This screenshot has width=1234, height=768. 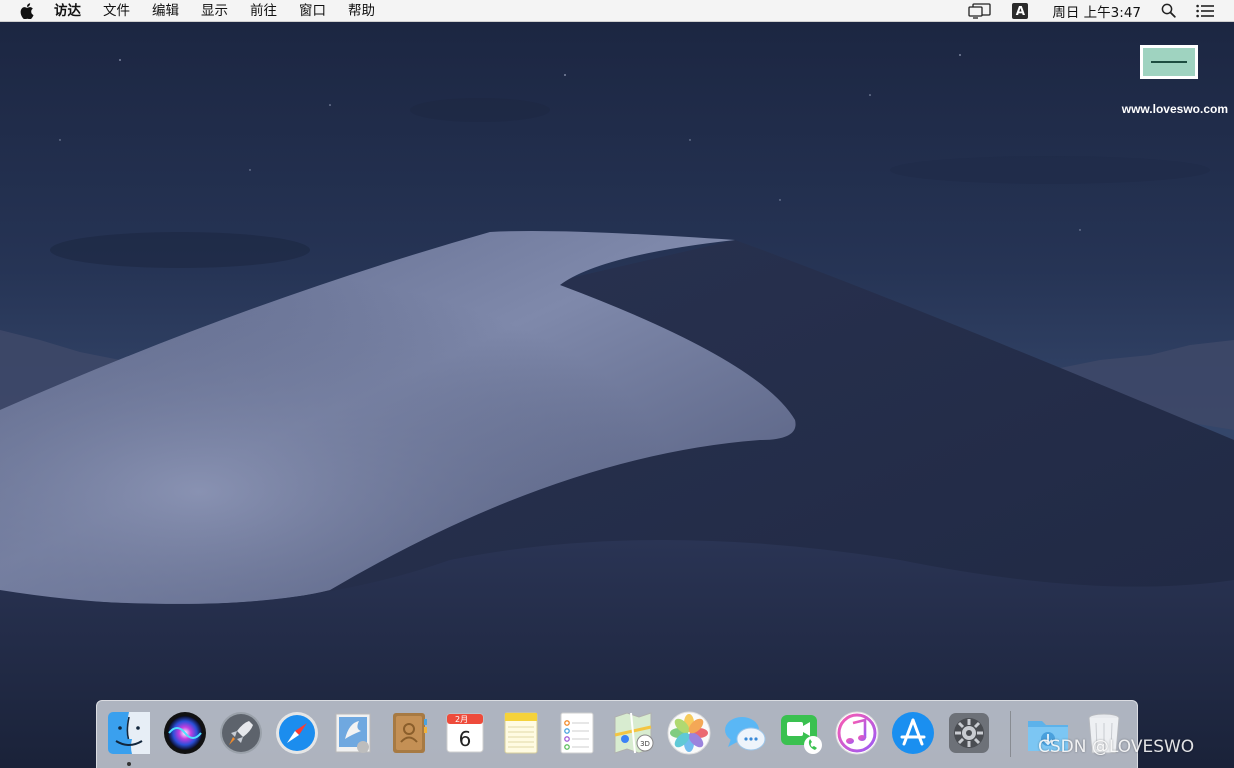 I want to click on input-source-label: A, so click(x=1020, y=10).